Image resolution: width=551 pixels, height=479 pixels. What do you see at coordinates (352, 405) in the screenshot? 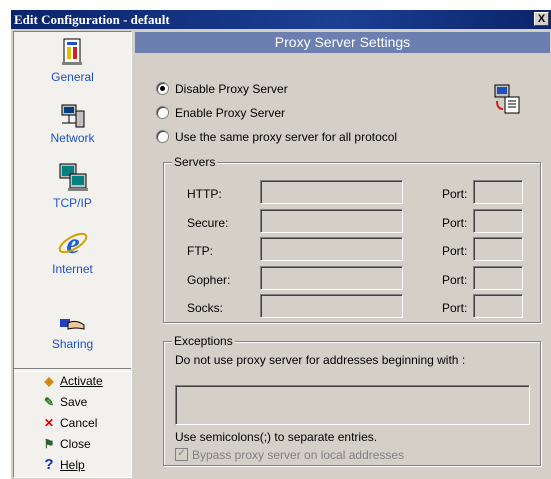
I see `exceptions-input` at bounding box center [352, 405].